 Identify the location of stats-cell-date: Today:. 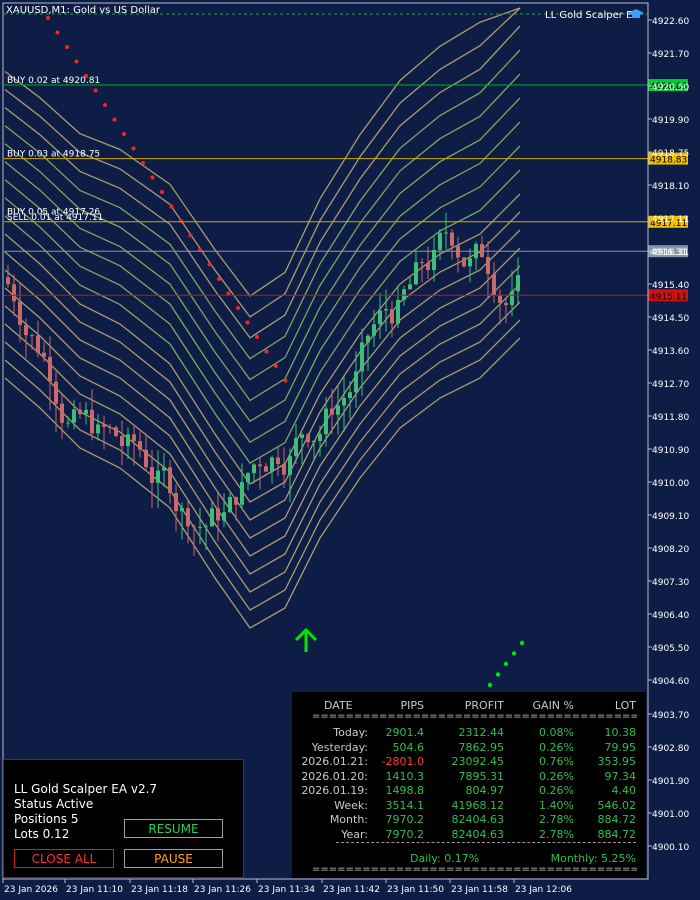
(350, 732).